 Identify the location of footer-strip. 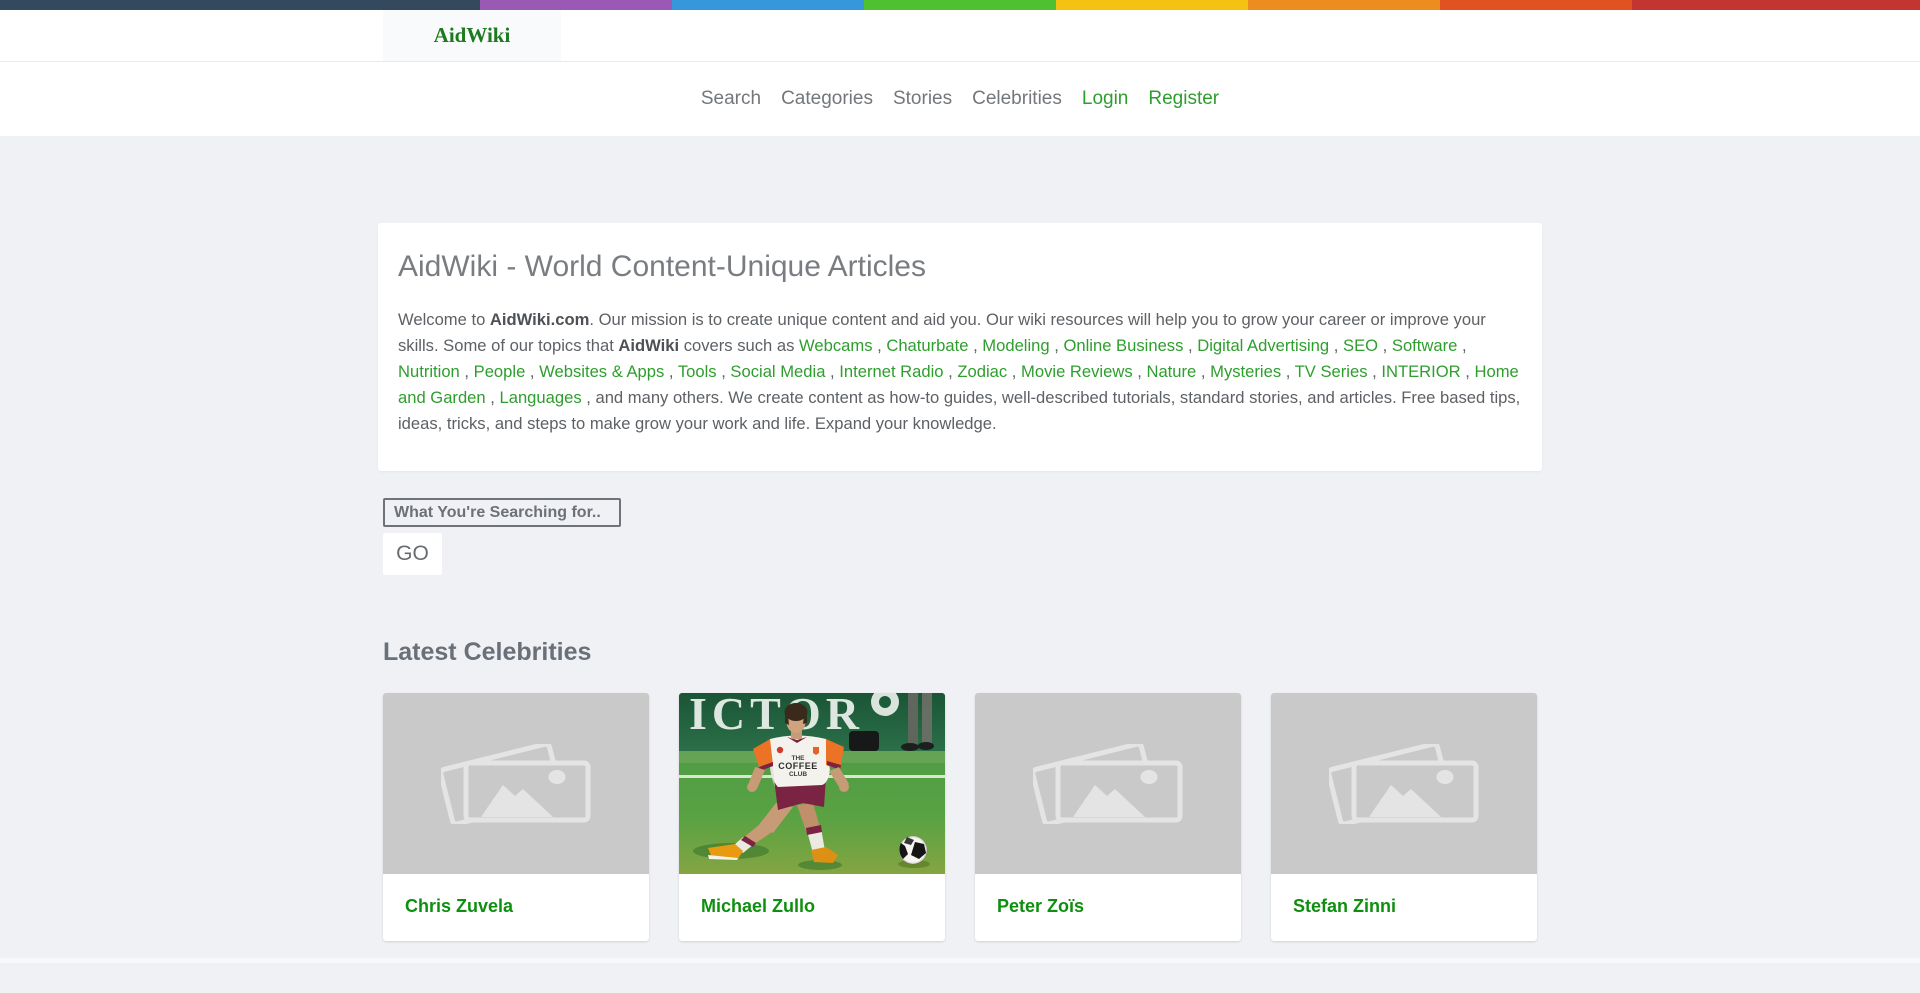
(960, 960).